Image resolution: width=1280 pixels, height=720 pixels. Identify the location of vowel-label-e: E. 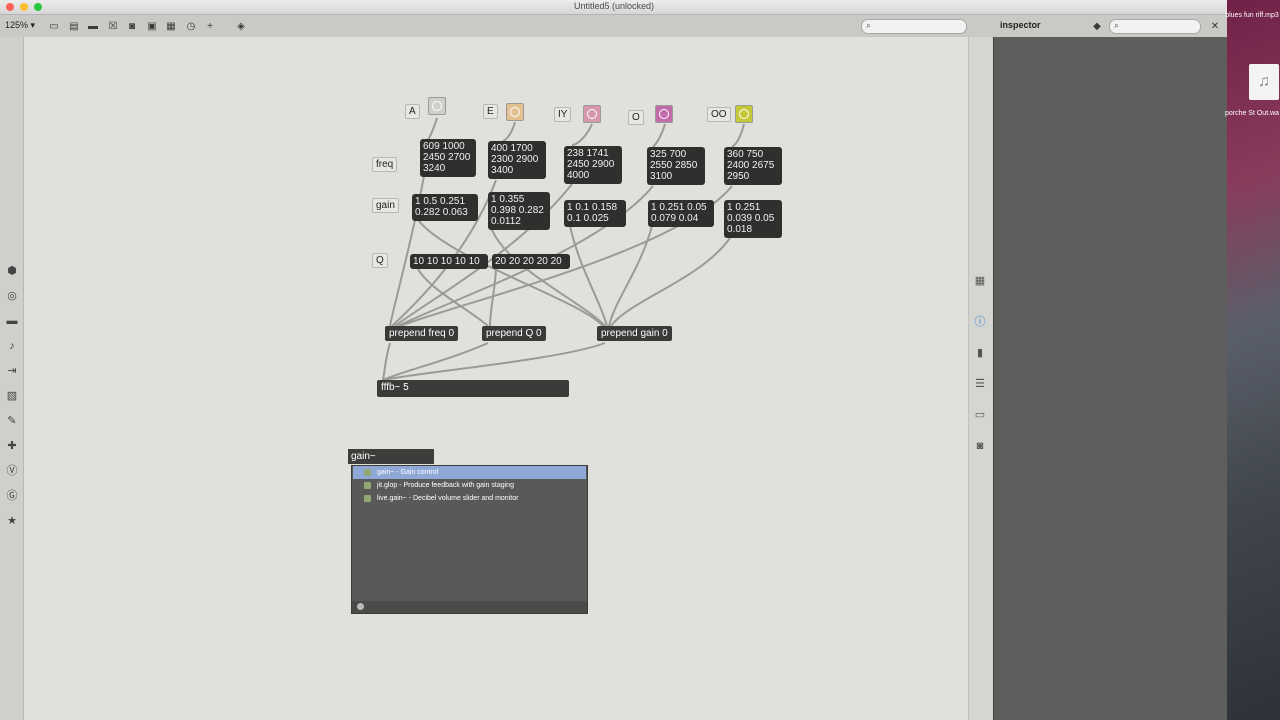
(490, 111).